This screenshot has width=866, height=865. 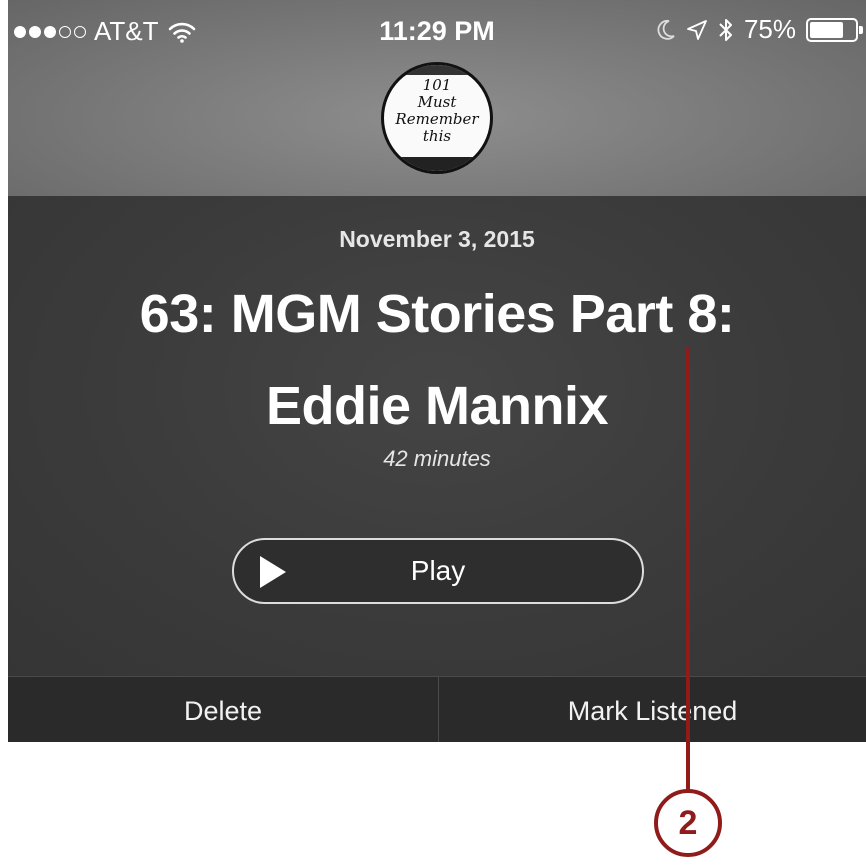 I want to click on status-bar: AT&T 11:29 PM 75%, so click(x=437, y=30).